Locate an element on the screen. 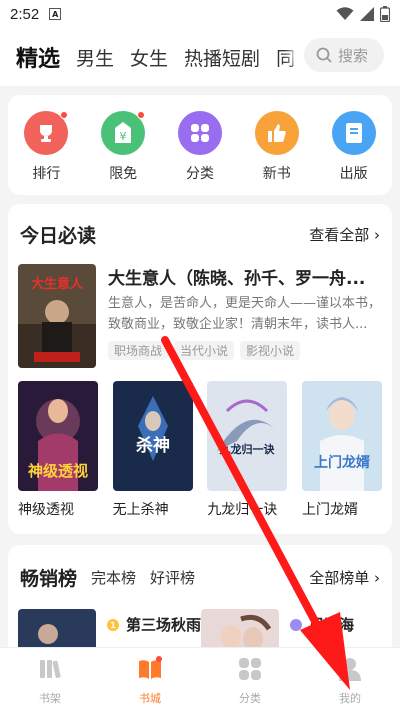 The height and width of the screenshot is (712, 400). category-free: ¥ 限免 is located at coordinates (123, 153).